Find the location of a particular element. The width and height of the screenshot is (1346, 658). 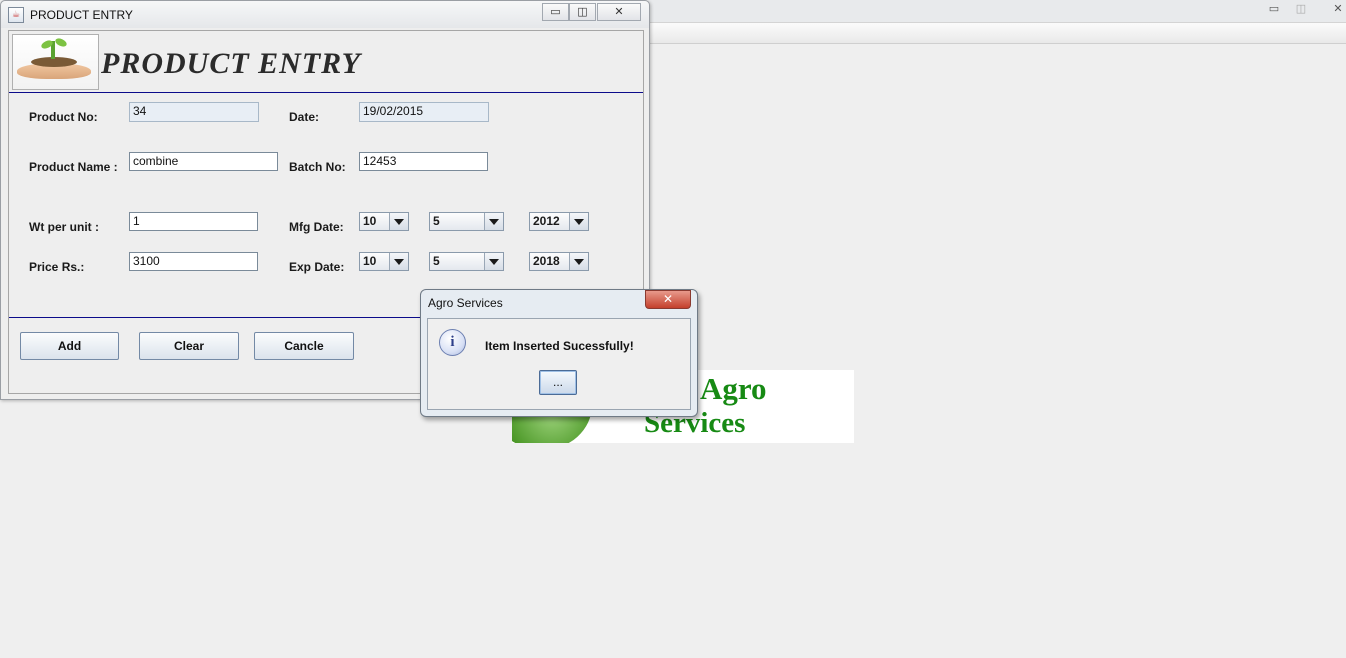

minimize-icon: ▭ is located at coordinates (555, 12).